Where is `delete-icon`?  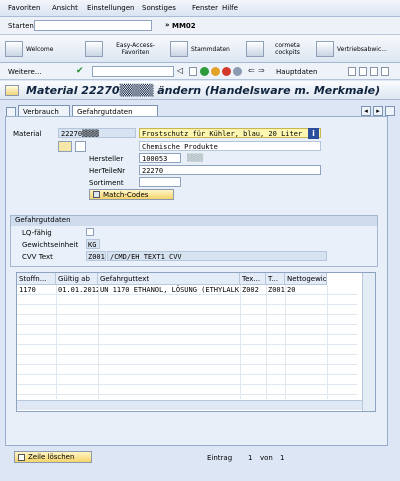
delete-icon is located at coordinates (21, 457).